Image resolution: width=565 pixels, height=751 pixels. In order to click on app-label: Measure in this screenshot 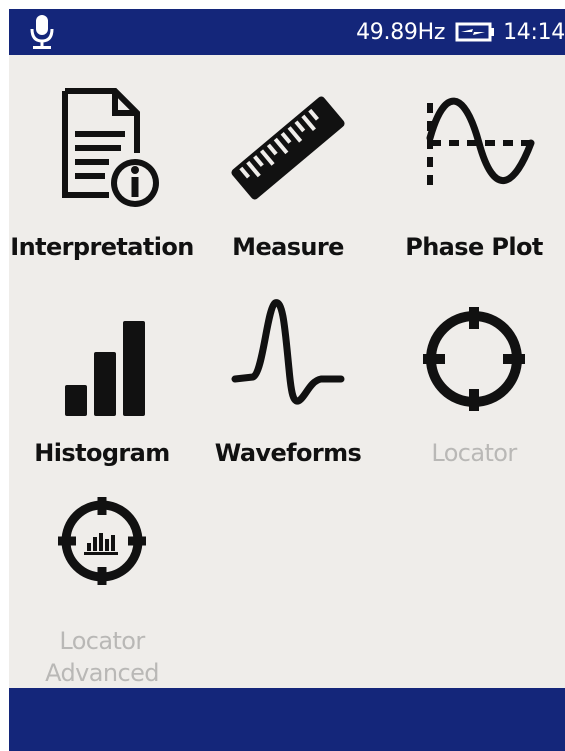, I will do `click(288, 247)`.